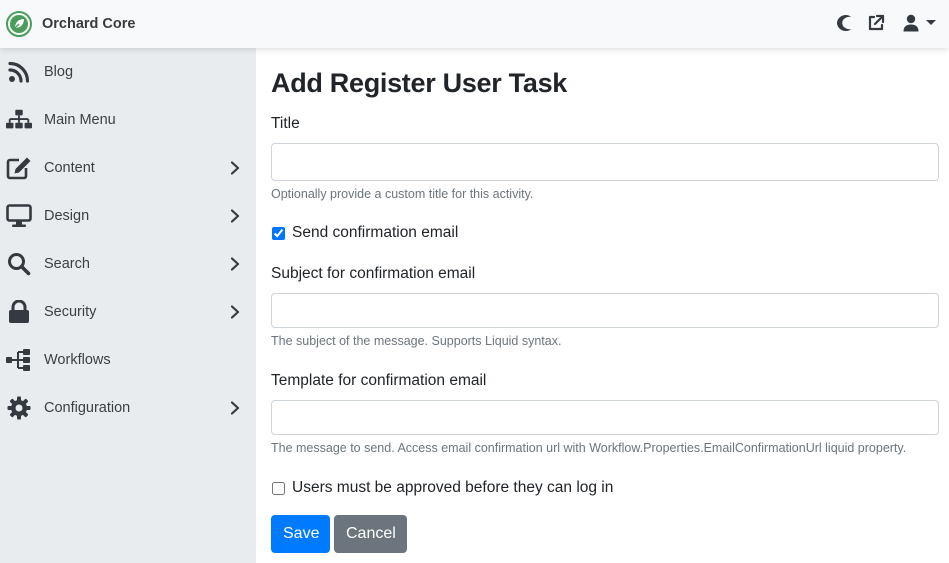 This screenshot has width=949, height=563. I want to click on title-label: Title, so click(285, 123).